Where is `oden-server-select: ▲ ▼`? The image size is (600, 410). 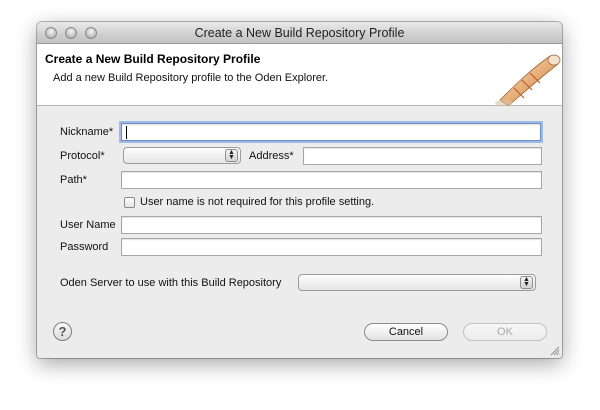 oden-server-select: ▲ ▼ is located at coordinates (417, 282).